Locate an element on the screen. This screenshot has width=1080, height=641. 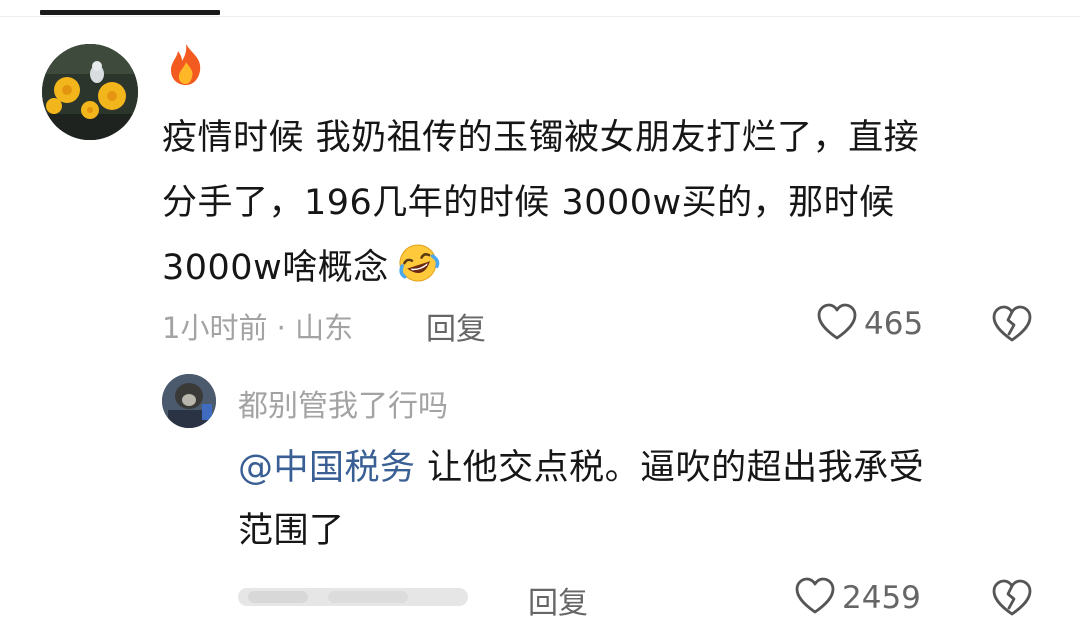
reply-username: 都别管我了行吗 is located at coordinates (343, 403).